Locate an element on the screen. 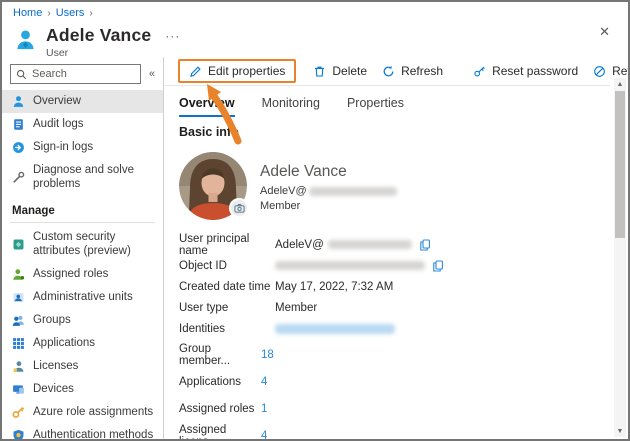  sidebar-item-devices: Devices is located at coordinates (82, 389).